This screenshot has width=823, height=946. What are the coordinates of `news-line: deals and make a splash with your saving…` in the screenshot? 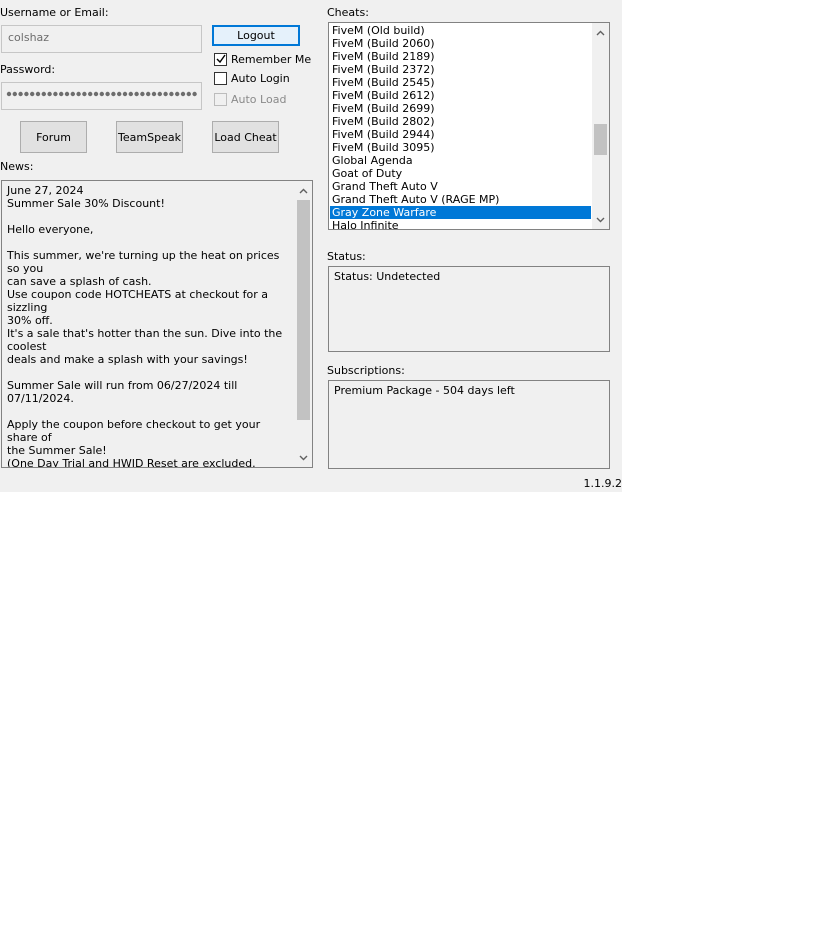 It's located at (127, 359).